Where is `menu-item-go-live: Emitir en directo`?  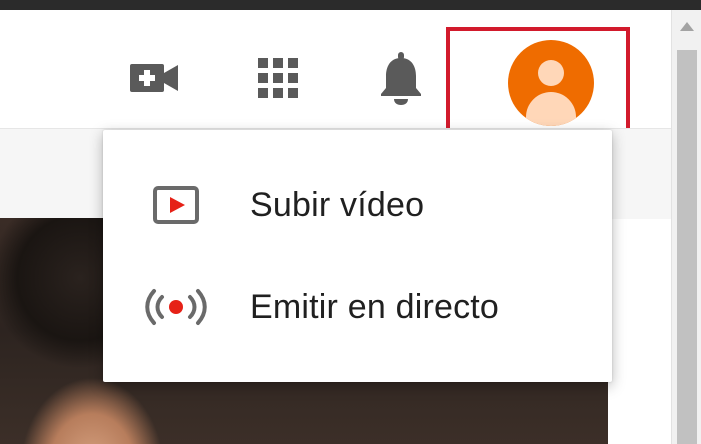 menu-item-go-live: Emitir en directo is located at coordinates (357, 307).